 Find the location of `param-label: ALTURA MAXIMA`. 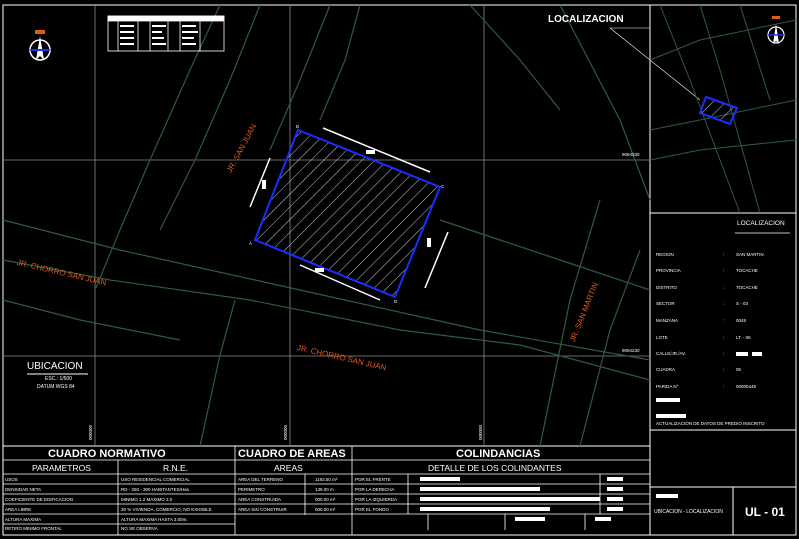

param-label: ALTURA MAXIMA is located at coordinates (23, 519).